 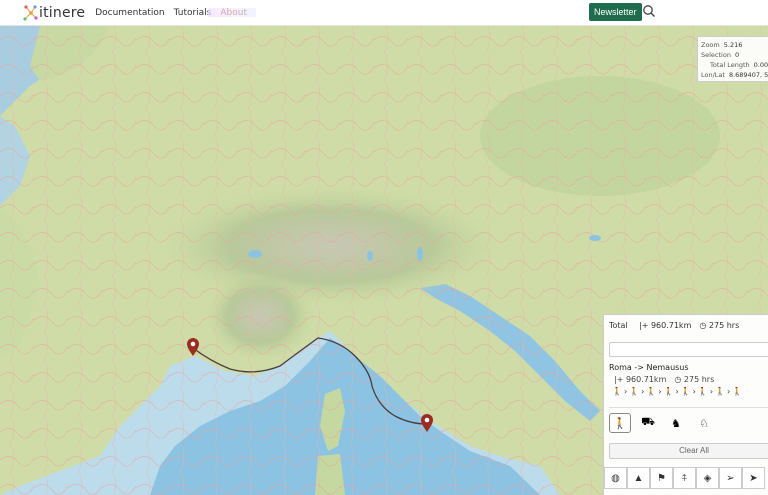 I want to click on route-distance: |+ 960.71km, so click(x=640, y=379).